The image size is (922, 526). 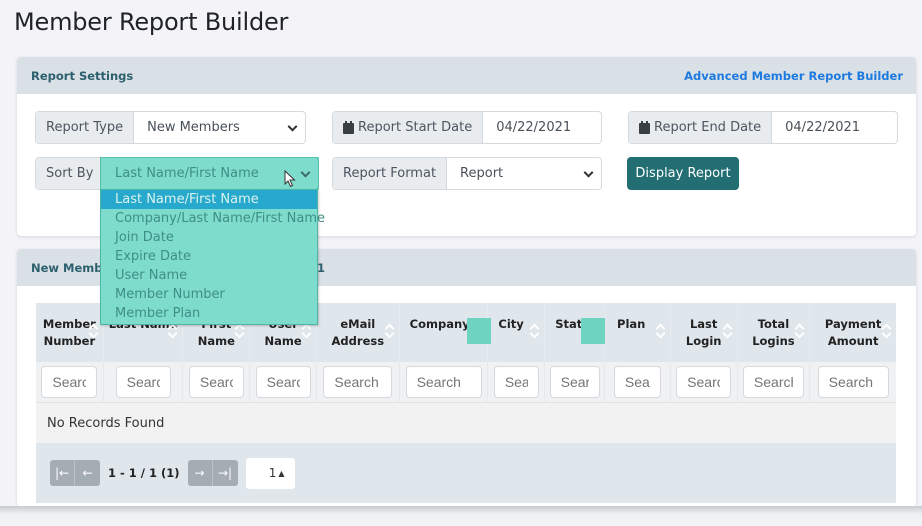 What do you see at coordinates (281, 473) in the screenshot?
I see `updown-icon: ▲︎` at bounding box center [281, 473].